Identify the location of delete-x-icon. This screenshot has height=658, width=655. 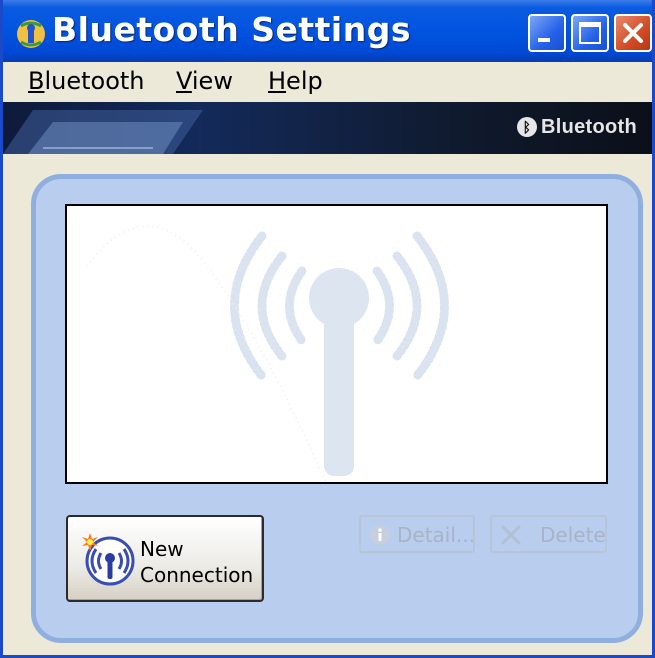
(511, 535).